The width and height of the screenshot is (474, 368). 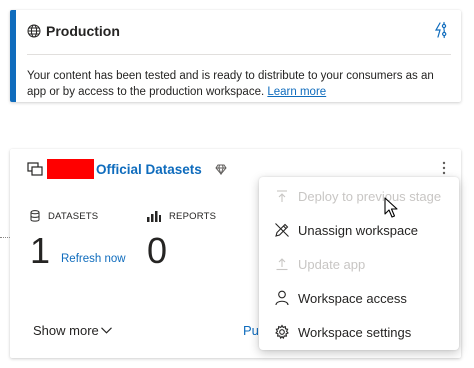 What do you see at coordinates (154, 216) in the screenshot?
I see `bar-chart-icon` at bounding box center [154, 216].